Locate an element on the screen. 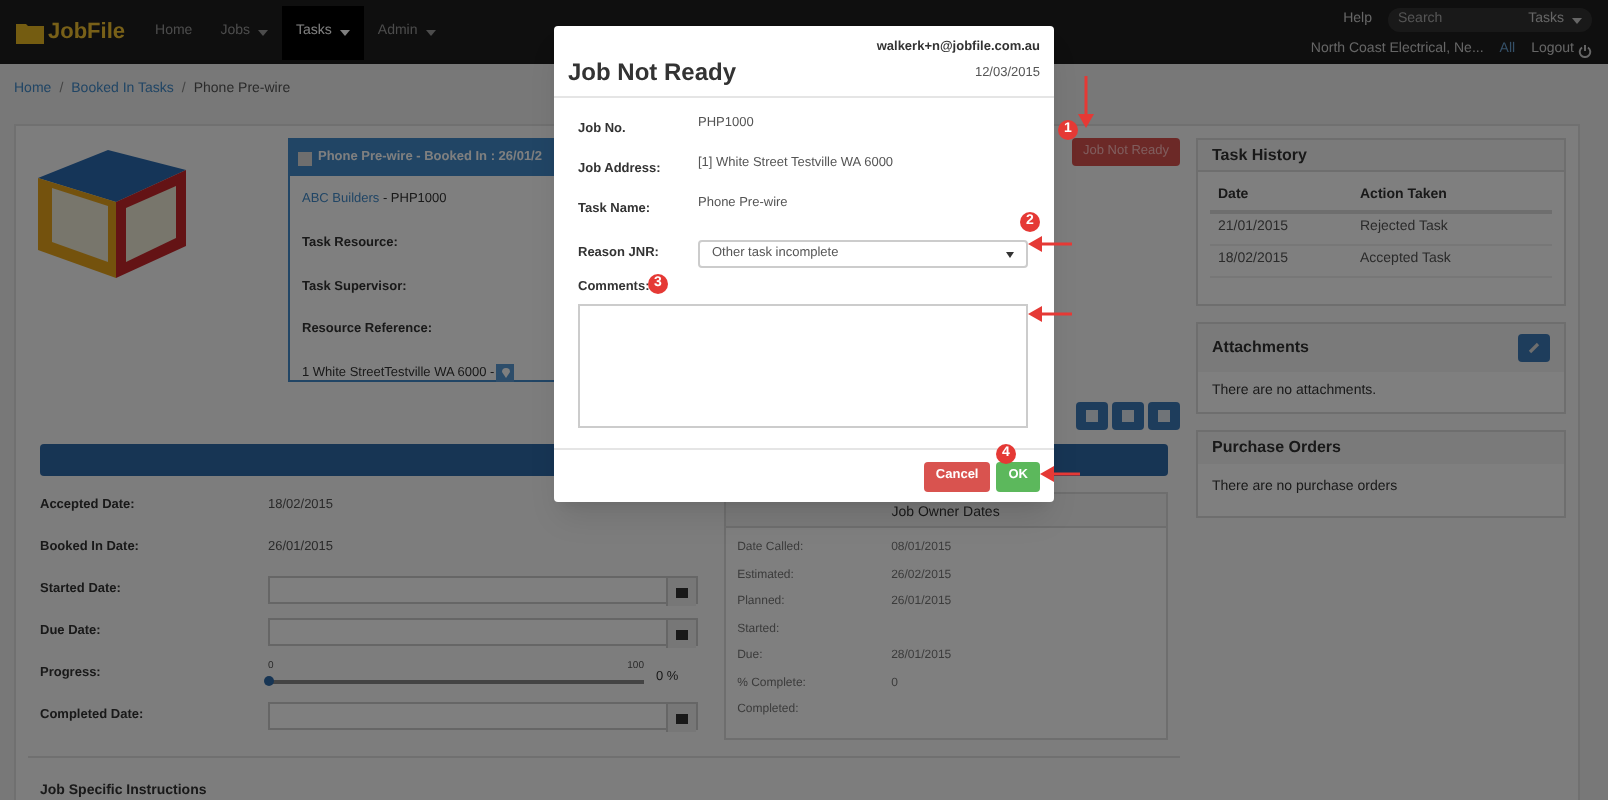 This screenshot has height=800, width=1608. attach-button is located at coordinates (1534, 348).